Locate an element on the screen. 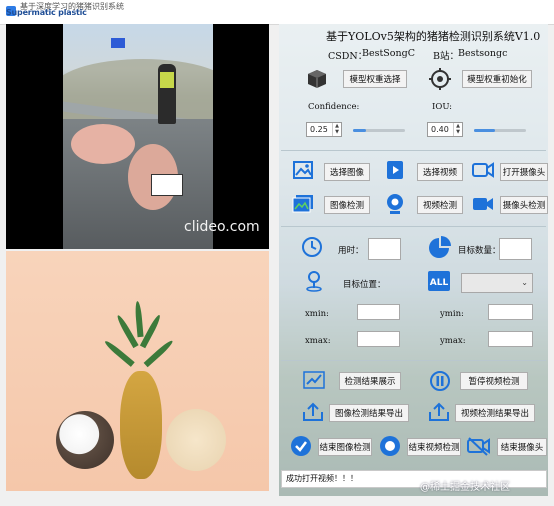  status-message: 成功打开视频！！！ is located at coordinates (322, 478).